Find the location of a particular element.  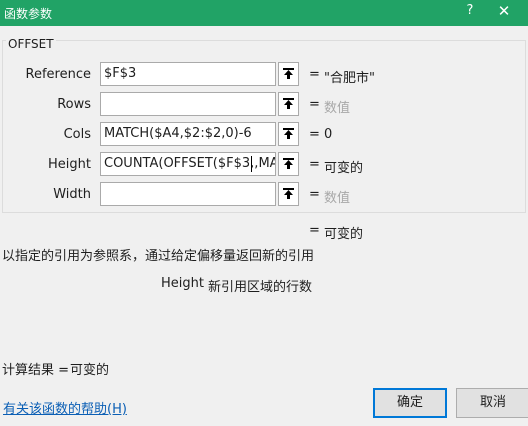

arg-result-reference: "合肥市" is located at coordinates (349, 78).